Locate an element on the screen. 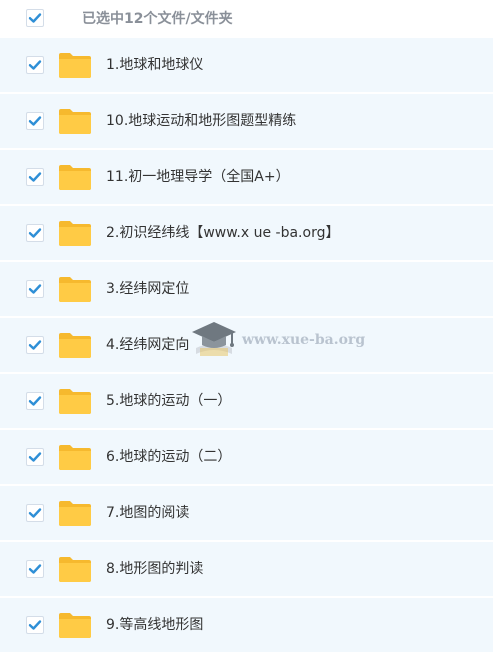  file-row: 3.经纬网定位 is located at coordinates (246, 289).